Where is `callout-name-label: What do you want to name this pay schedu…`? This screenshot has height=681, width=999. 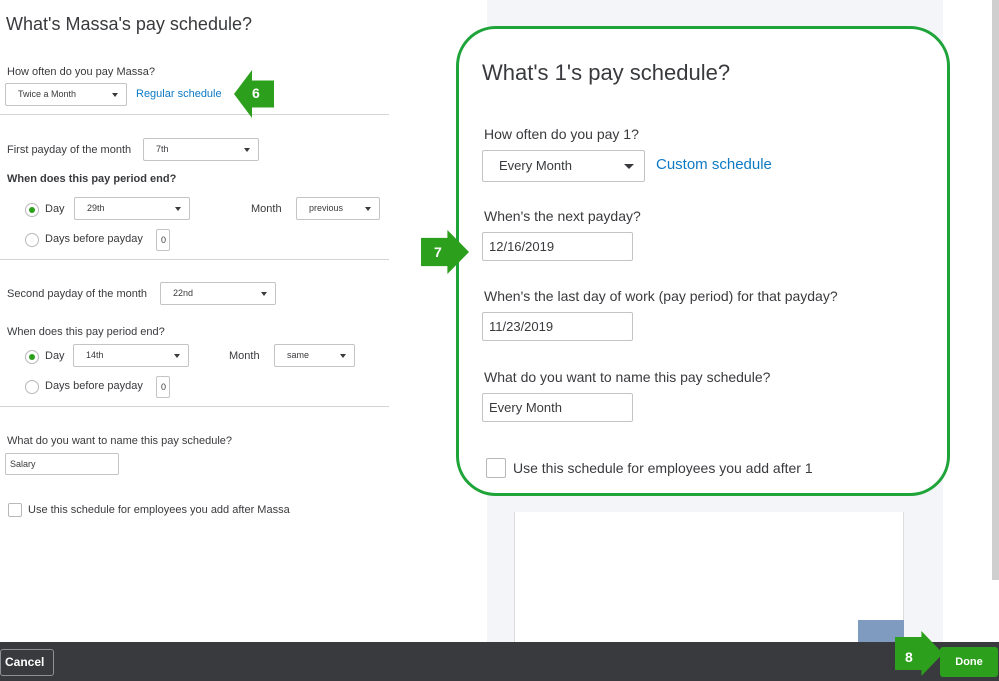 callout-name-label: What do you want to name this pay schedu… is located at coordinates (627, 377).